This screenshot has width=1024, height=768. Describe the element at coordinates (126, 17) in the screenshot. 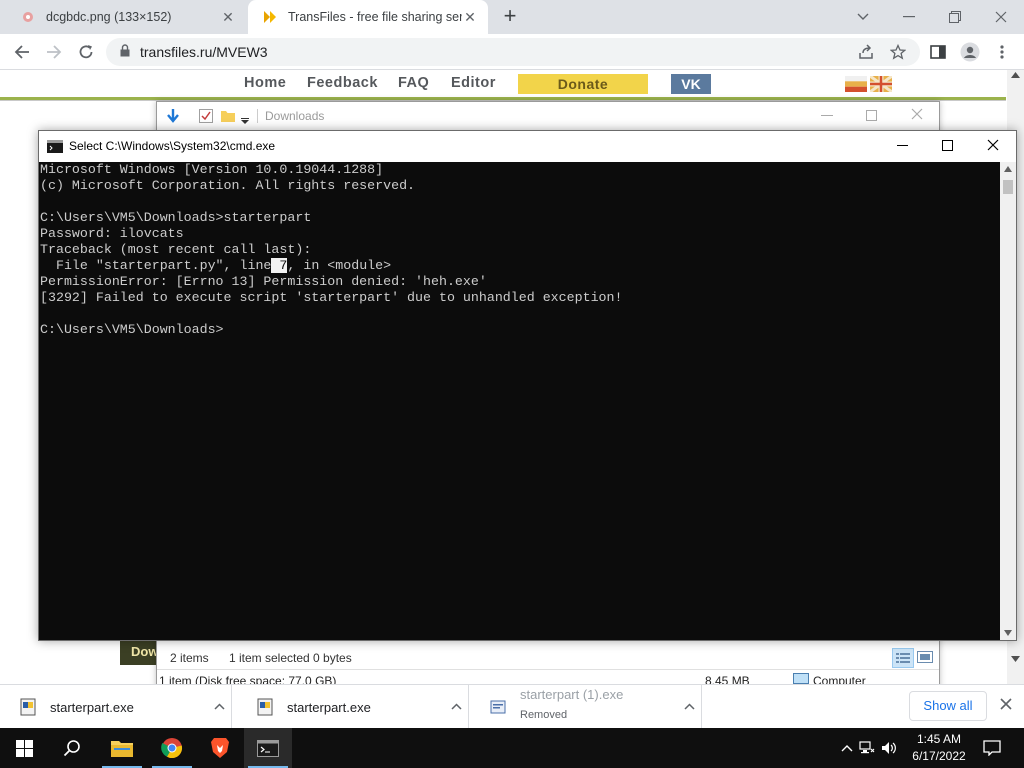

I see `tab-image: dcgbdc.png (133×152) ✕` at that location.